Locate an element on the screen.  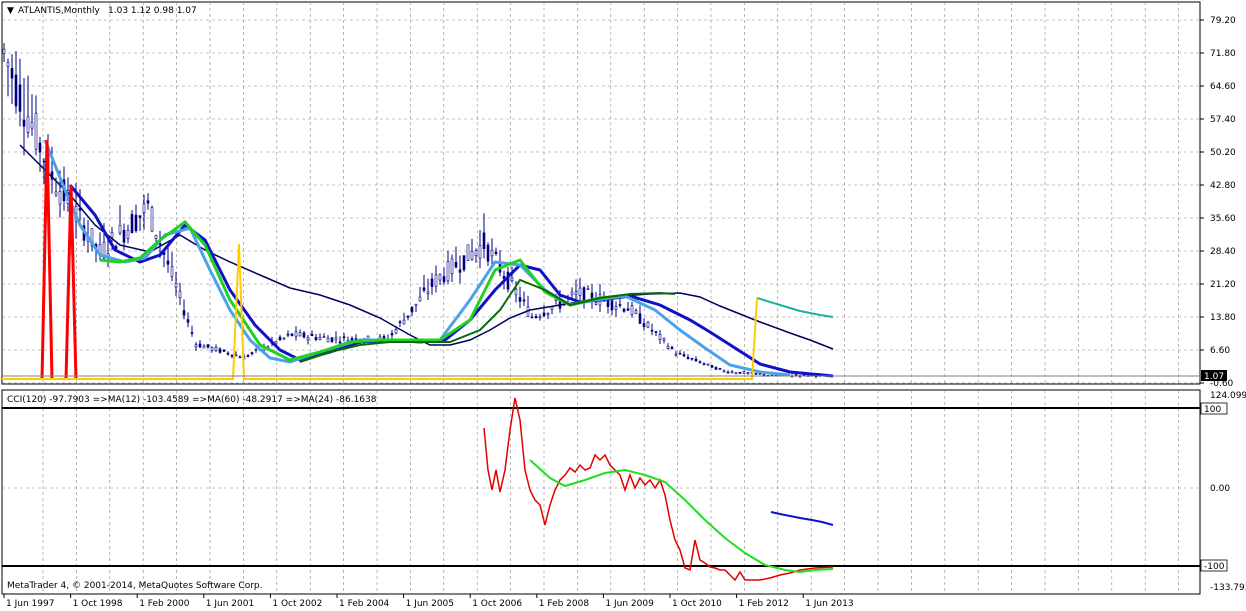
main-price-tick-label: -0.60 is located at coordinates (1222, 384).